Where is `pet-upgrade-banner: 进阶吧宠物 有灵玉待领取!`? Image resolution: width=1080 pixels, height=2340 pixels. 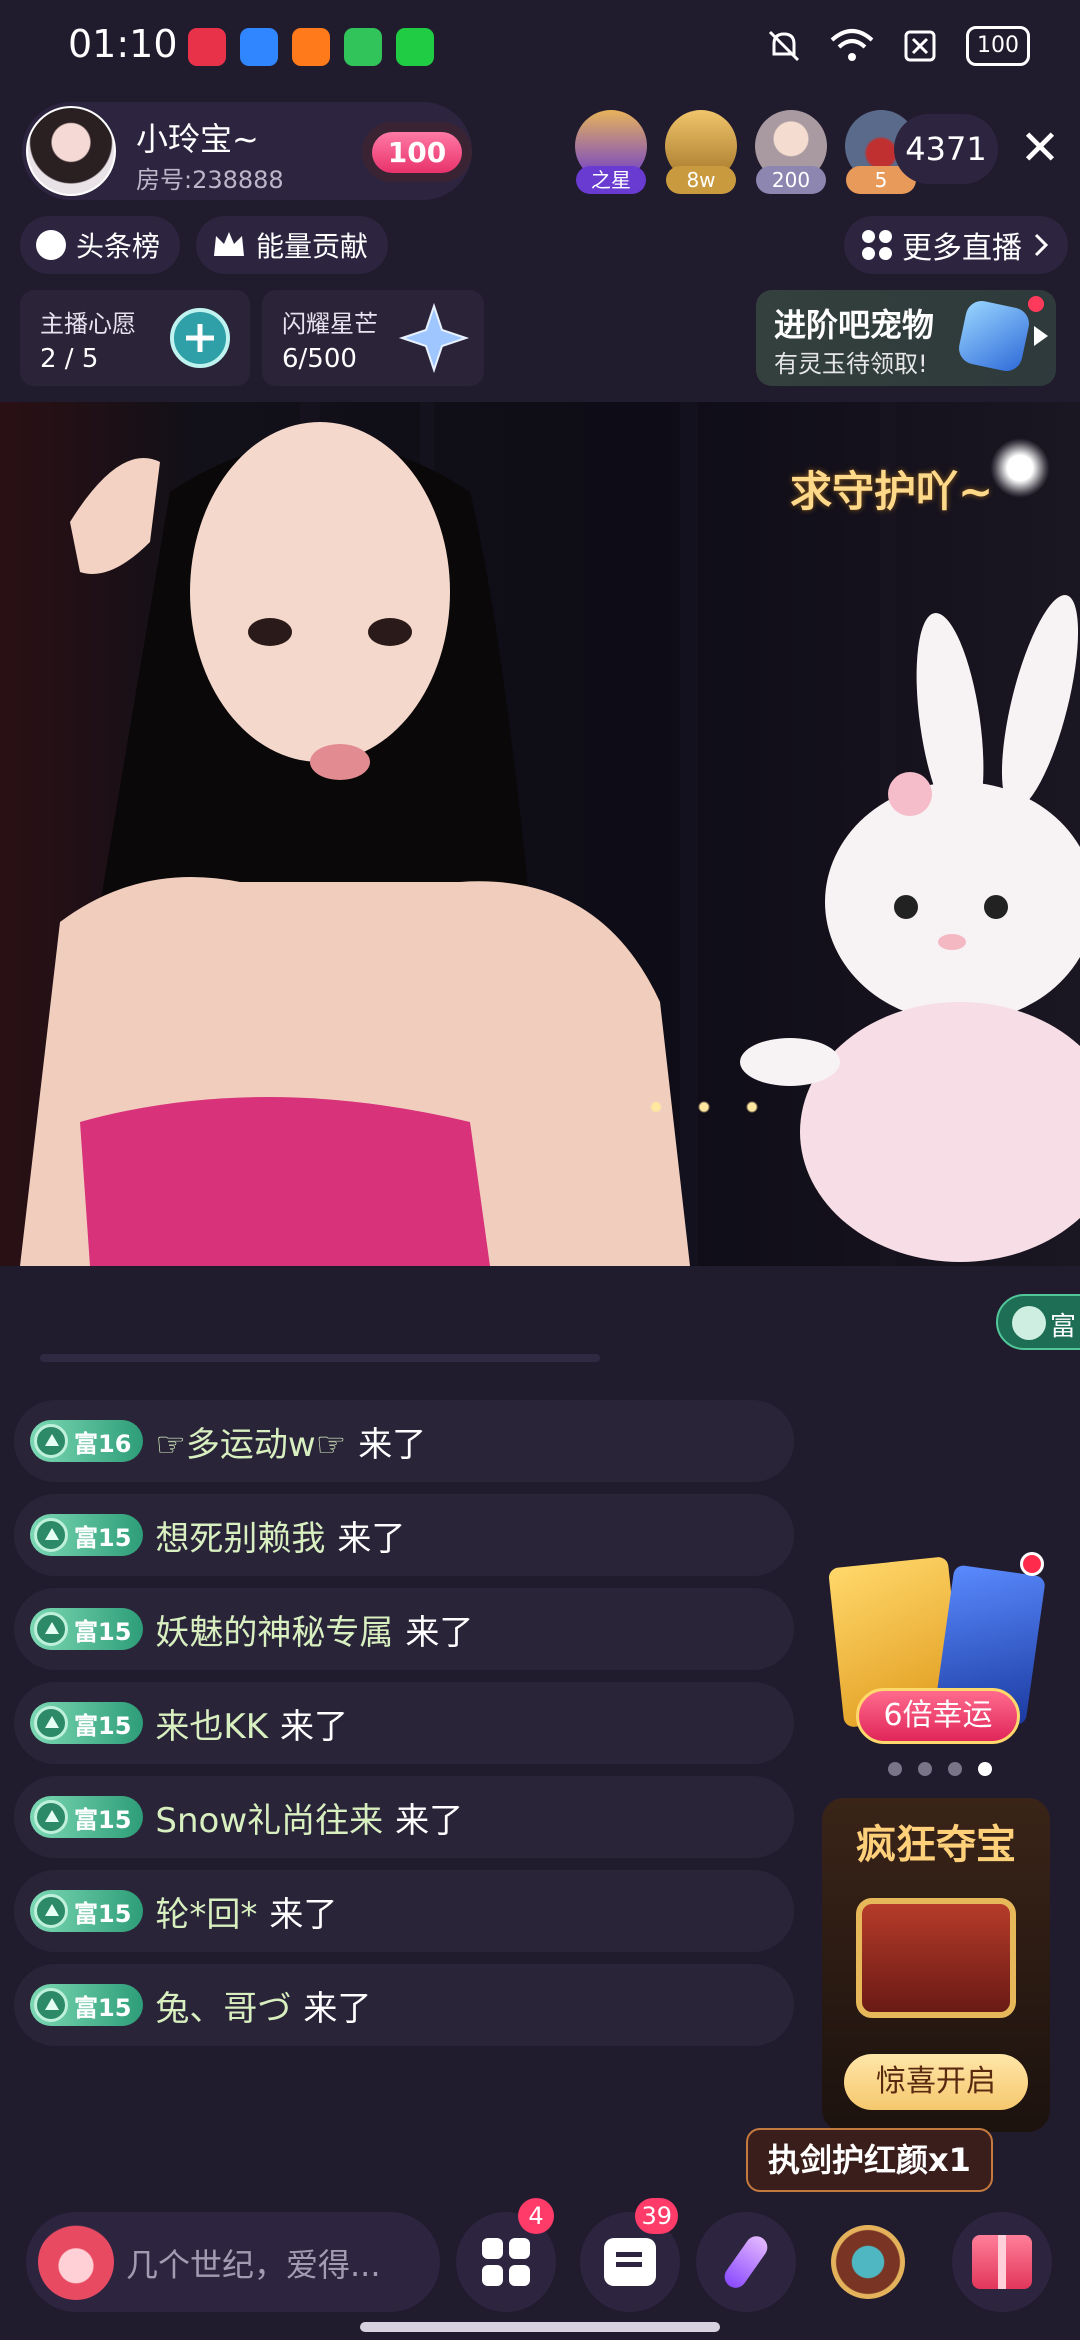 pet-upgrade-banner: 进阶吧宠物 有灵玉待领取! is located at coordinates (906, 338).